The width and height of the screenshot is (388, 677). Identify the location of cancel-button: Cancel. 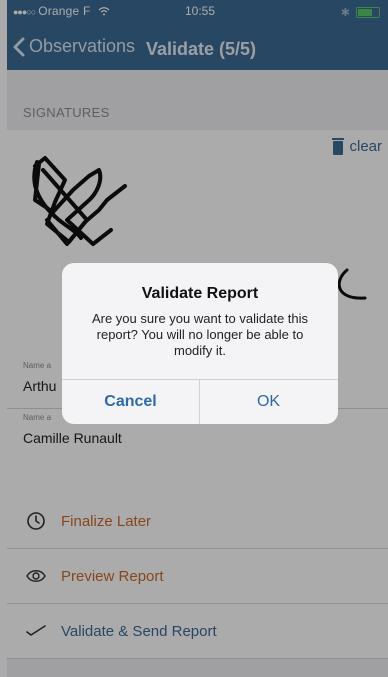
(130, 402).